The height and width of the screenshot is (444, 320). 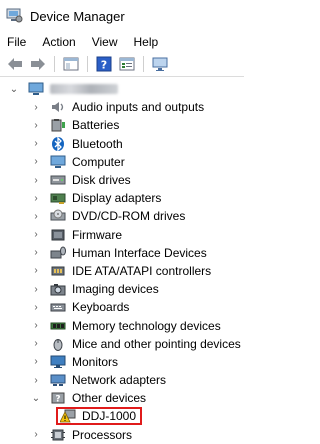 I want to click on toolbar: ?, so click(x=122, y=64).